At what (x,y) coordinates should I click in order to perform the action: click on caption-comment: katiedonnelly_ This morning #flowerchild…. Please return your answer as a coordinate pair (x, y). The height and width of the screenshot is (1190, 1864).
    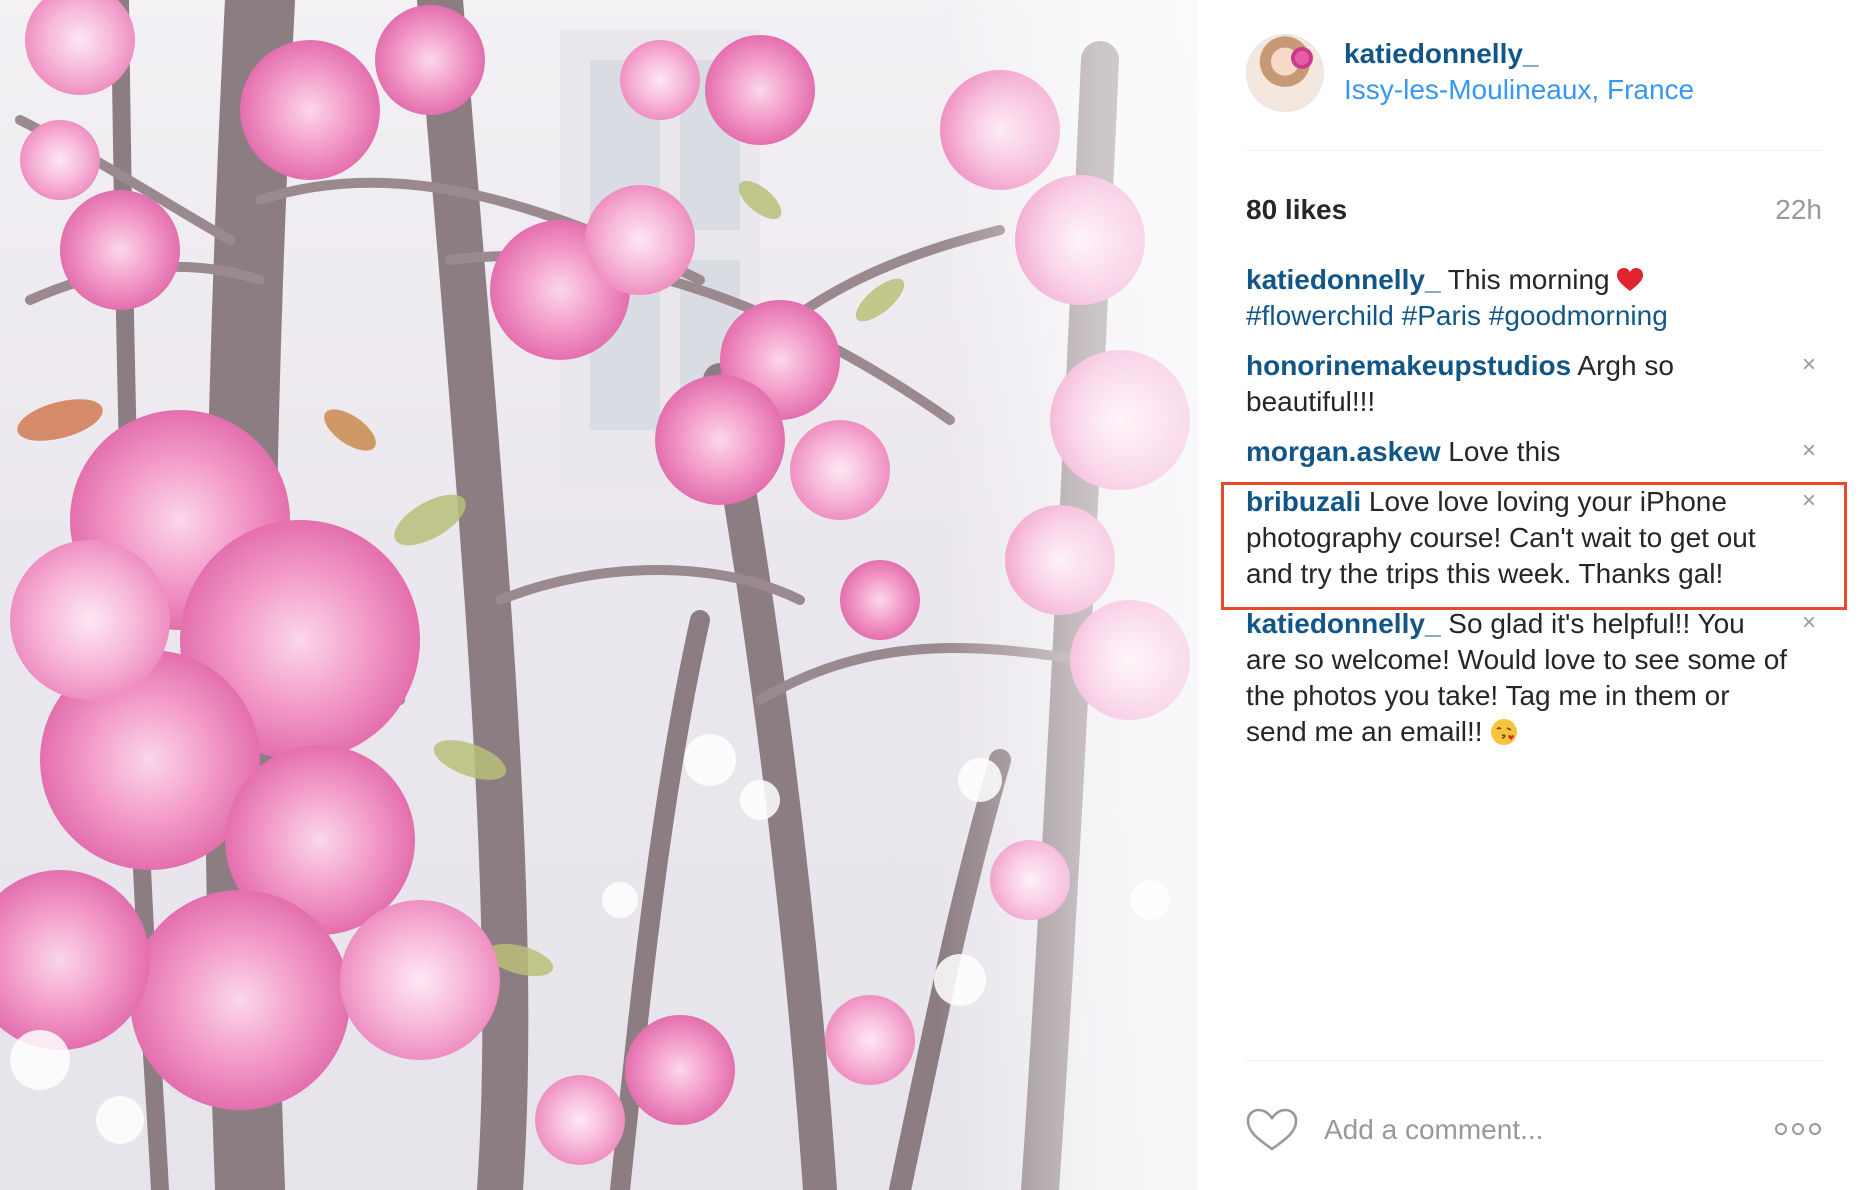
    Looking at the image, I should click on (1534, 298).